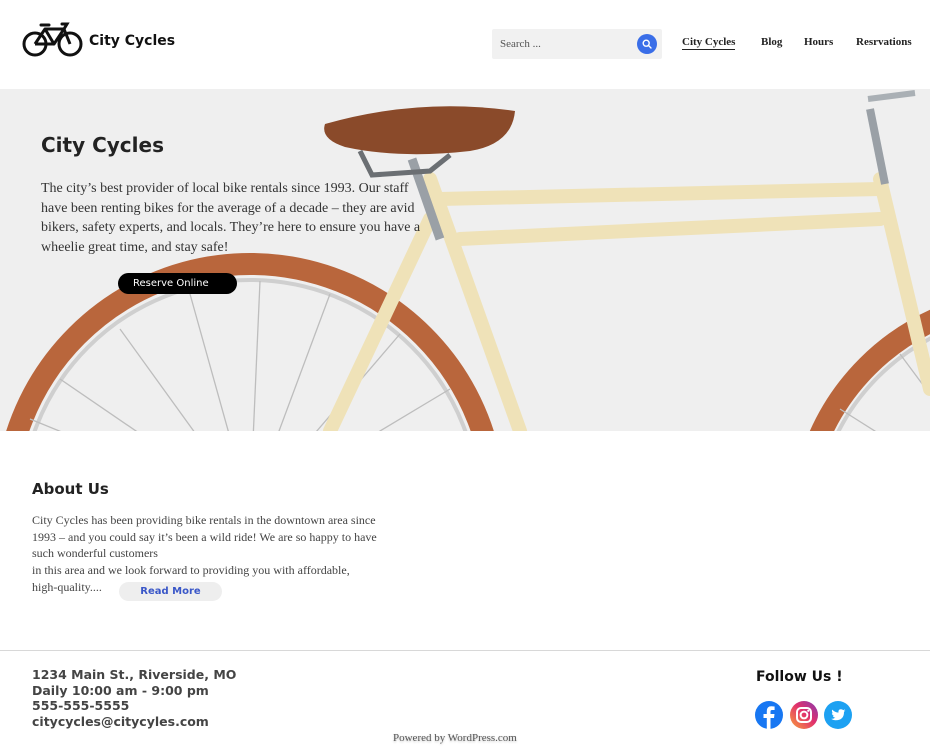 This screenshot has height=750, width=930. Describe the element at coordinates (70, 489) in the screenshot. I see `about-title: About Us` at that location.